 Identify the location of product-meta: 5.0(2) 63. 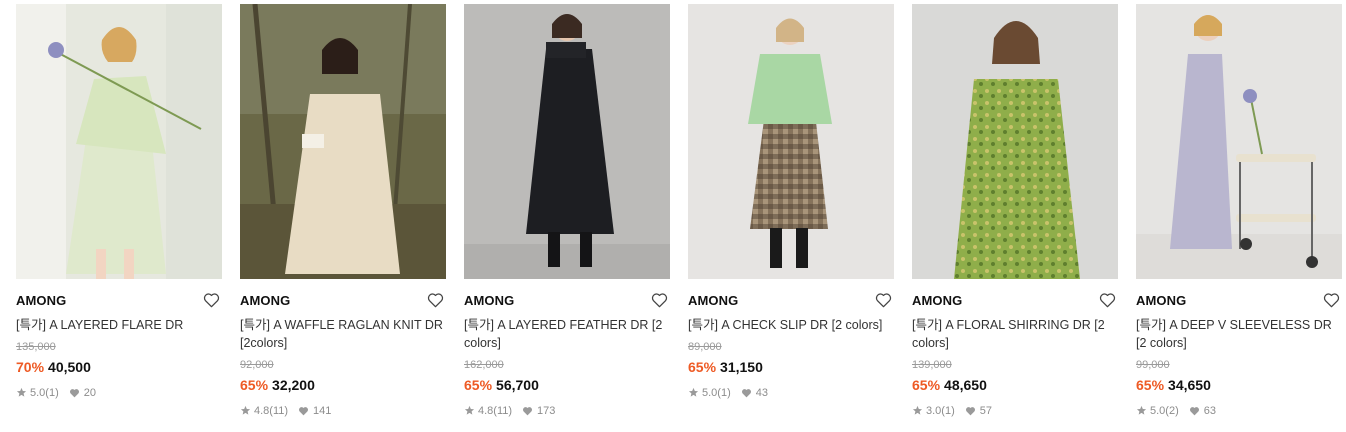
(1176, 411).